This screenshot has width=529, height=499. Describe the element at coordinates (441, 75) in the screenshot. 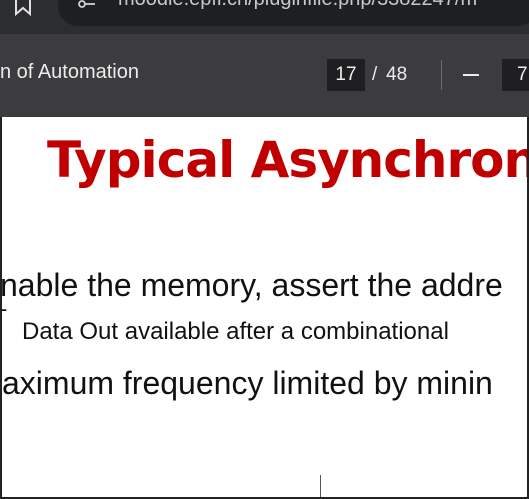

I see `toolbar-divider` at that location.